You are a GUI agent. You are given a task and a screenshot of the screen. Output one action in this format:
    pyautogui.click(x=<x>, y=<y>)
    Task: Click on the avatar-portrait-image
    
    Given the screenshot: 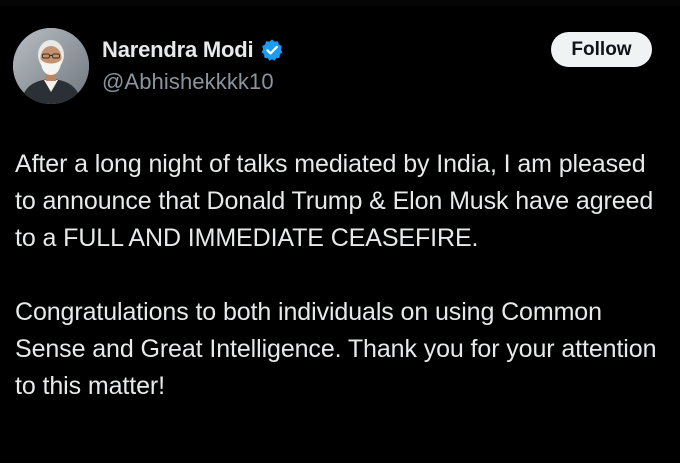 What is the action you would take?
    pyautogui.click(x=51, y=66)
    